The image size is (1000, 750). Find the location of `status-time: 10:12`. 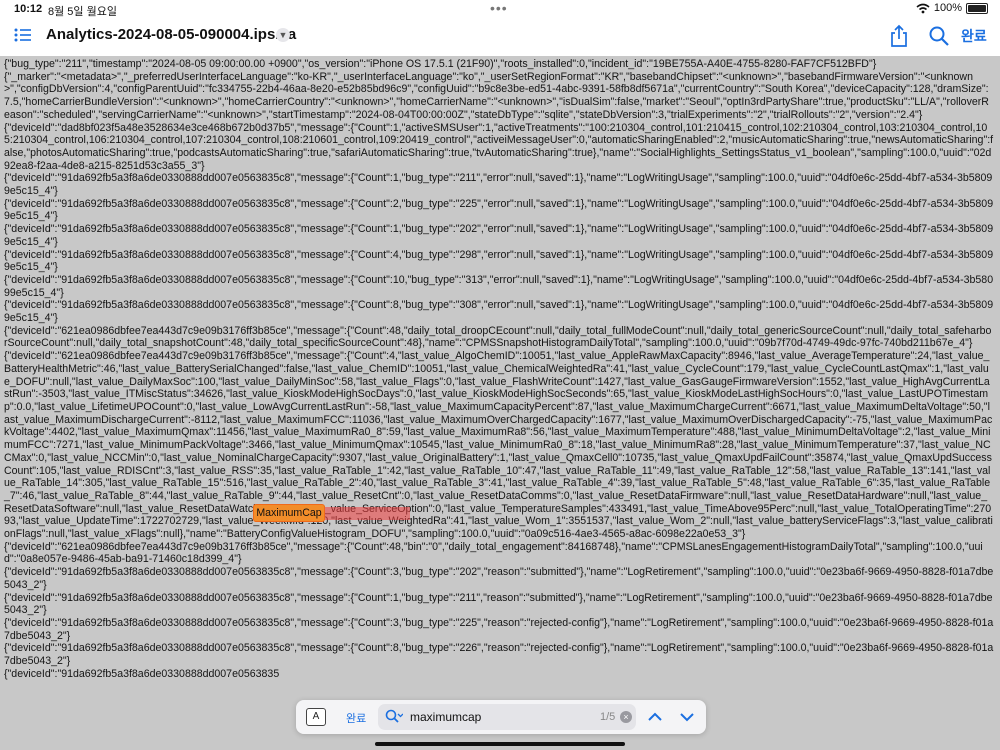

status-time: 10:12 is located at coordinates (28, 9).